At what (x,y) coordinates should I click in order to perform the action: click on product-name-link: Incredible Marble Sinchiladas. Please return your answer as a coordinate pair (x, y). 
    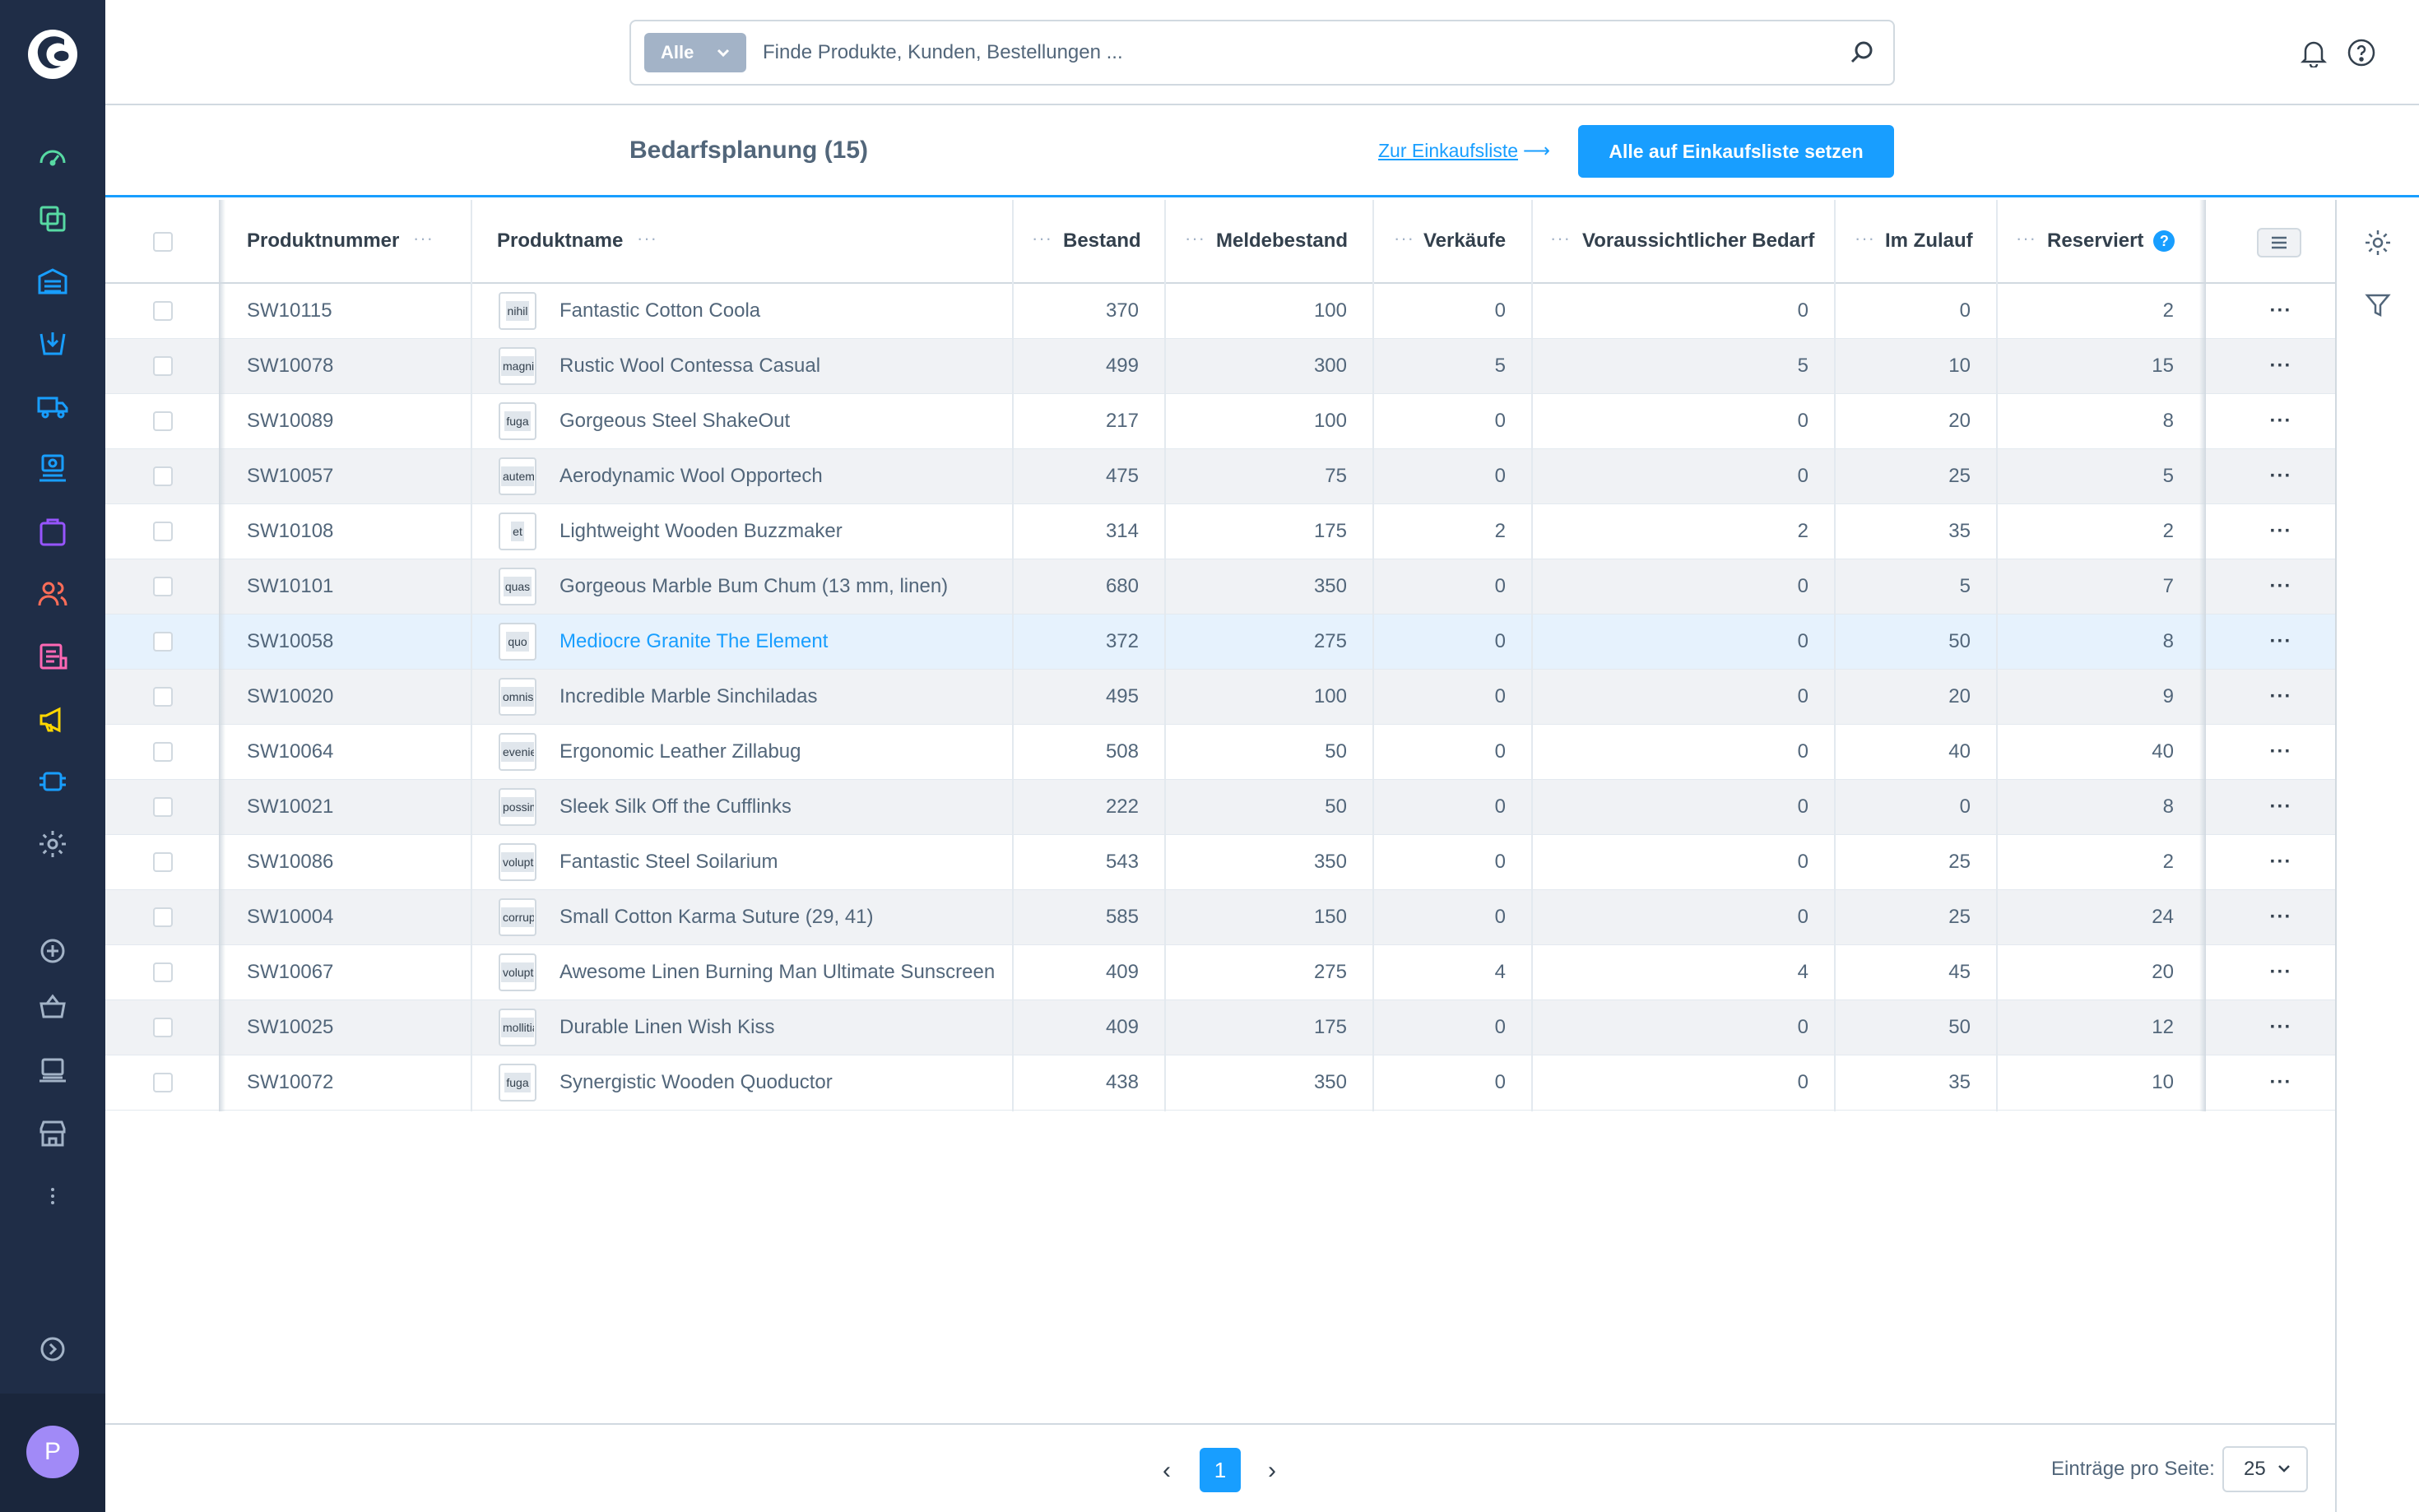
    Looking at the image, I should click on (688, 697).